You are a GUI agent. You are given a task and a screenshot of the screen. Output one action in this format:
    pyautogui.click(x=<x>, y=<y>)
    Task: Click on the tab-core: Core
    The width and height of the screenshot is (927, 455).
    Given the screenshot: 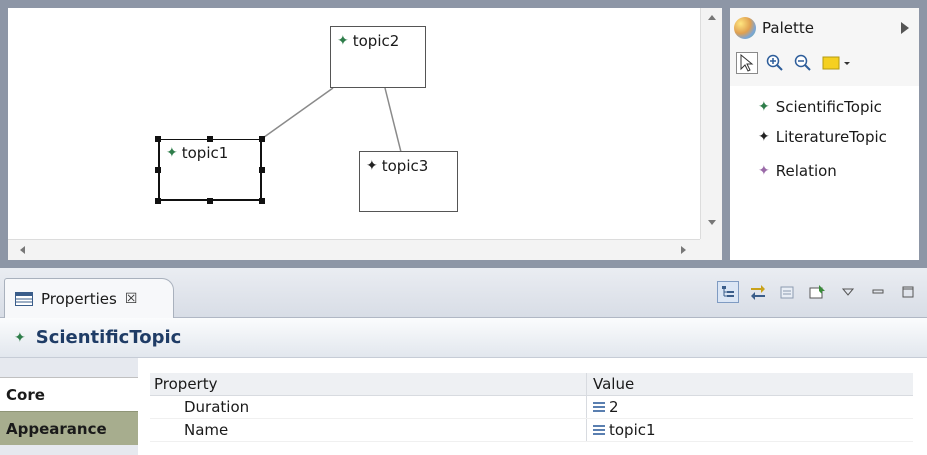 What is the action you would take?
    pyautogui.click(x=69, y=394)
    